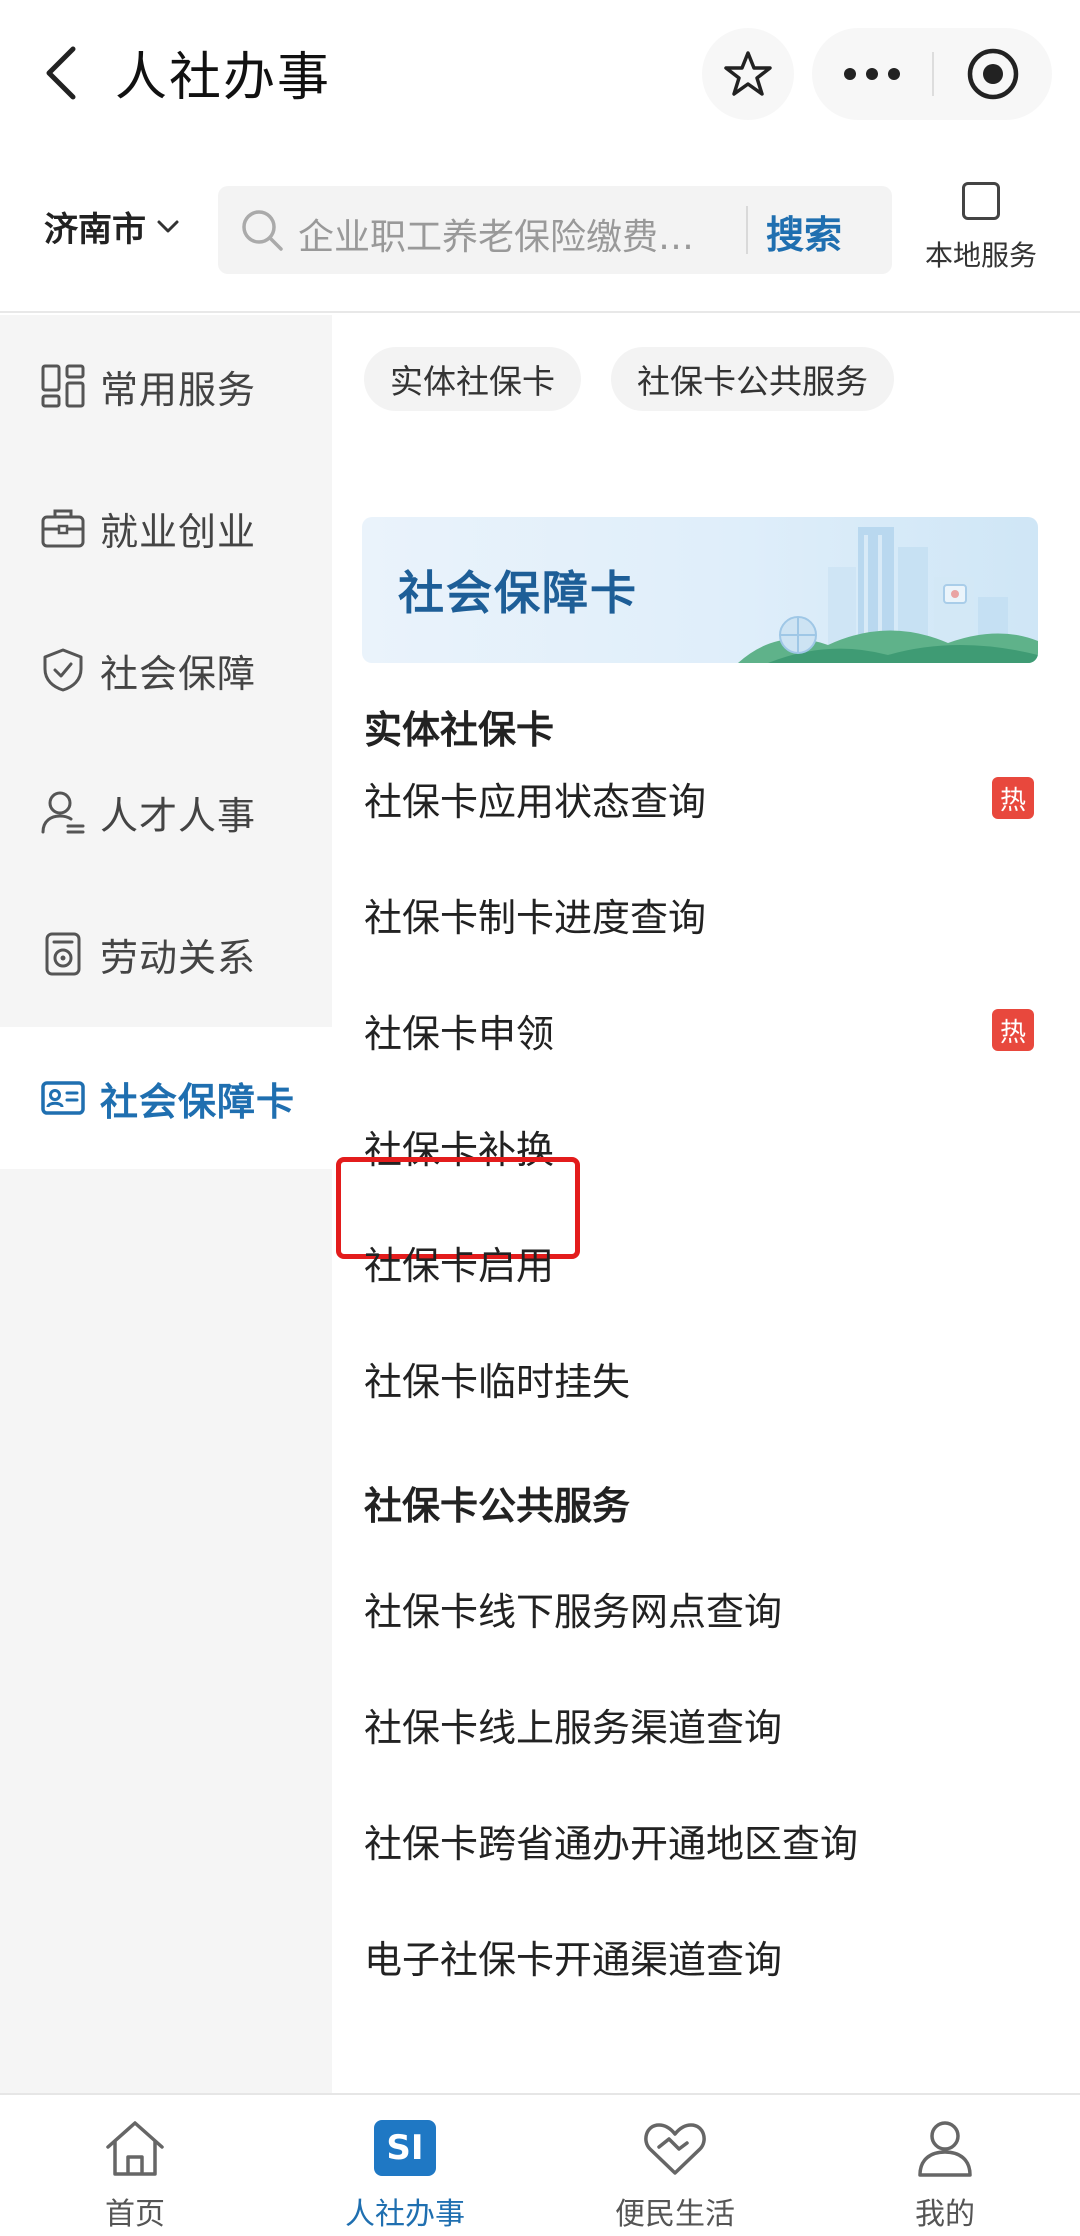 This screenshot has width=1080, height=2236. I want to click on back-button, so click(61, 73).